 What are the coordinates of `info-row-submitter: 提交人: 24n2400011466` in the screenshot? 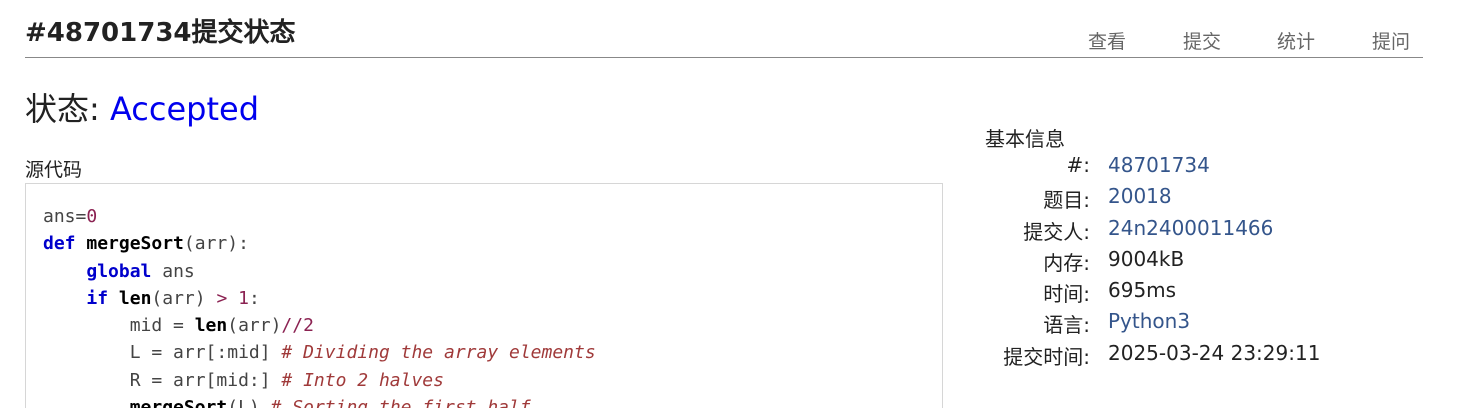 It's located at (1205, 231).